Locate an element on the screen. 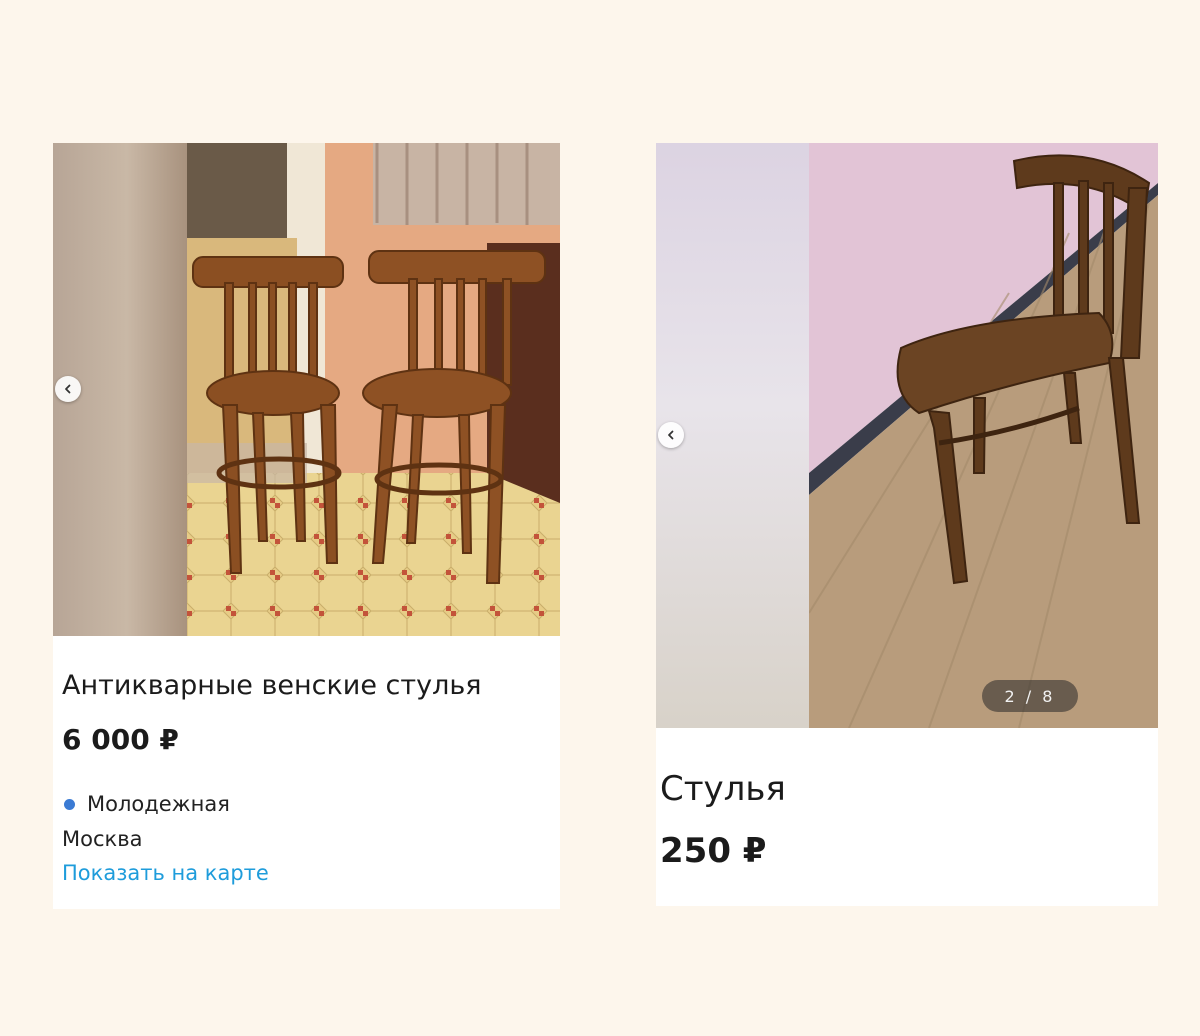 The width and height of the screenshot is (1200, 1036). metro-station-name: Молодежная is located at coordinates (158, 804).